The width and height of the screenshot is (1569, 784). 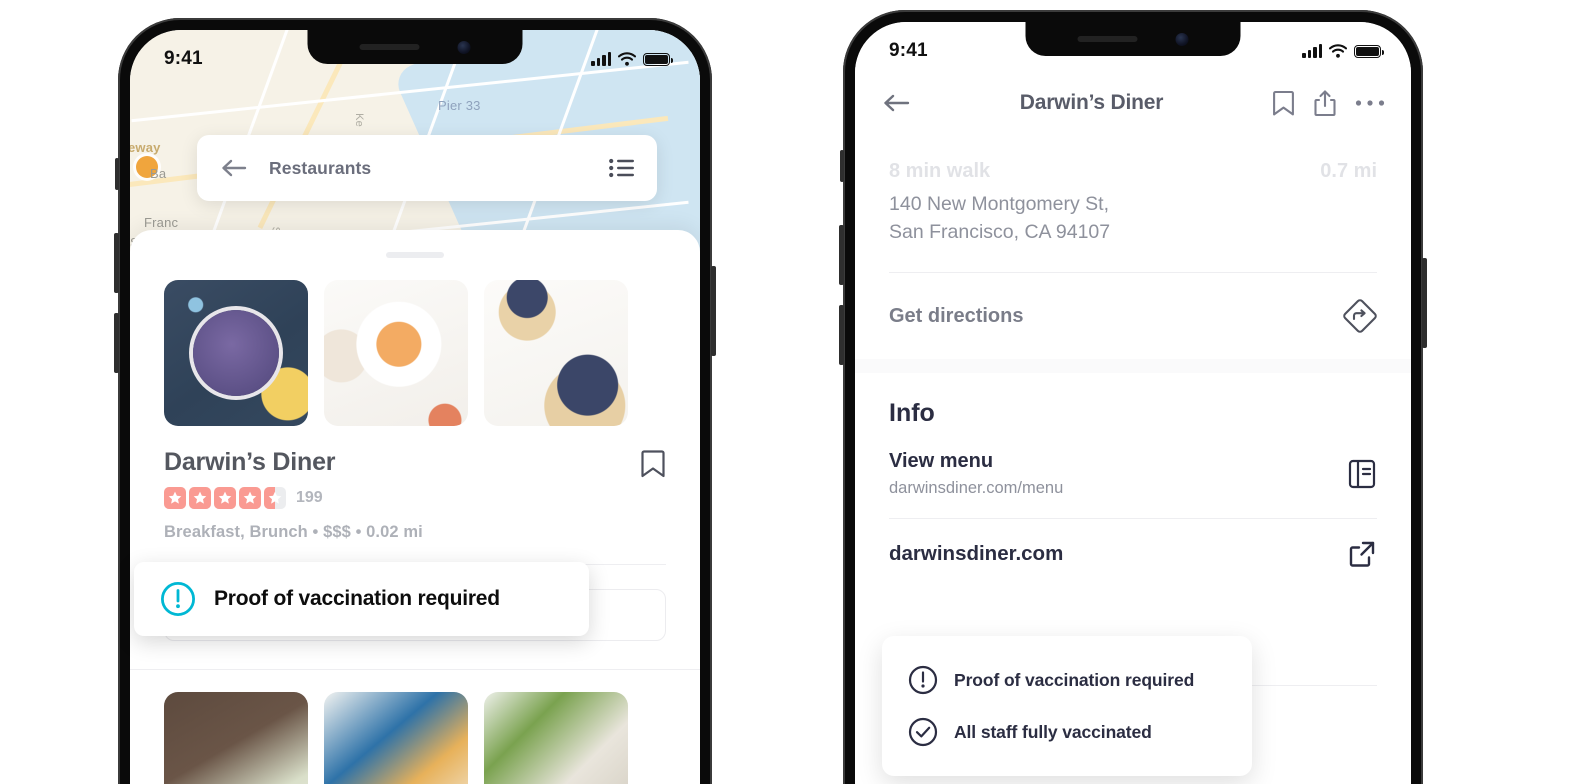 What do you see at coordinates (357, 598) in the screenshot?
I see `vaccination-callout-text: Proof of vaccination required` at bounding box center [357, 598].